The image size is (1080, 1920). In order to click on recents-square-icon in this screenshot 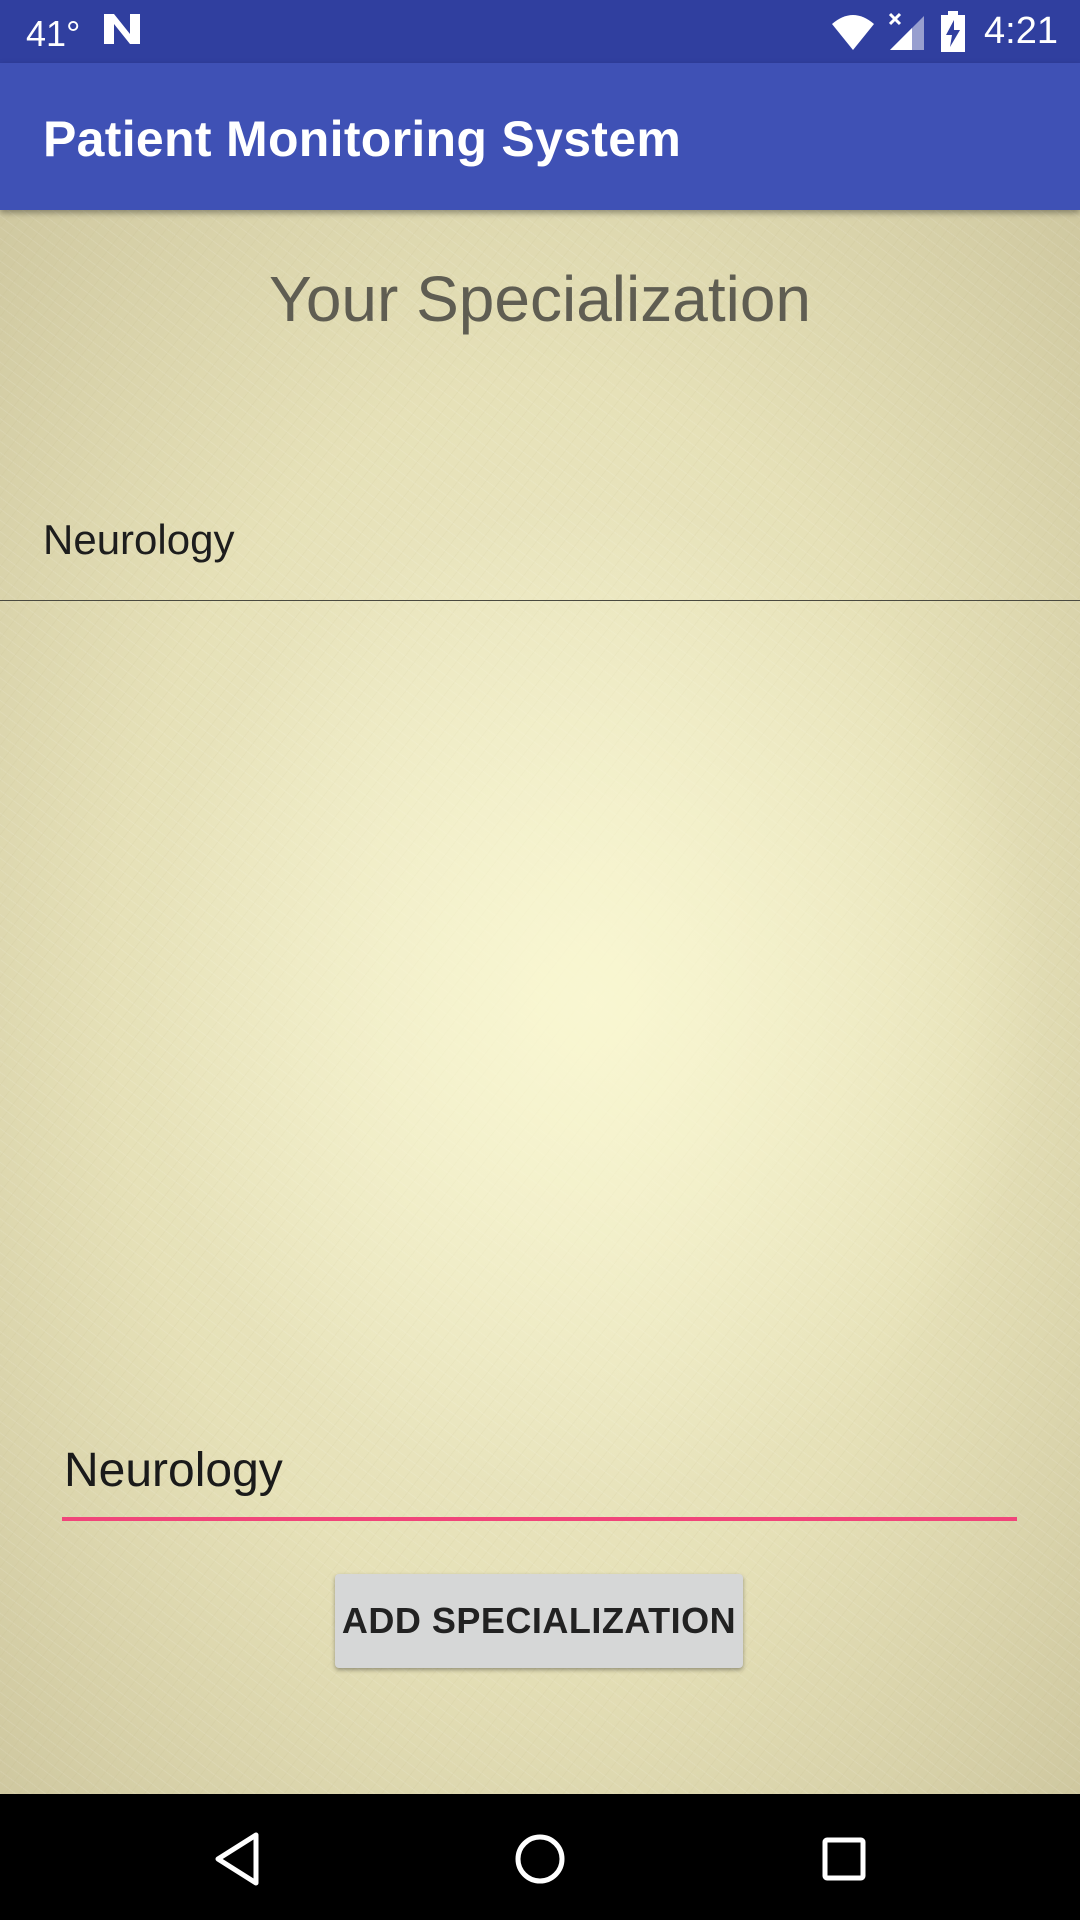, I will do `click(844, 1859)`.